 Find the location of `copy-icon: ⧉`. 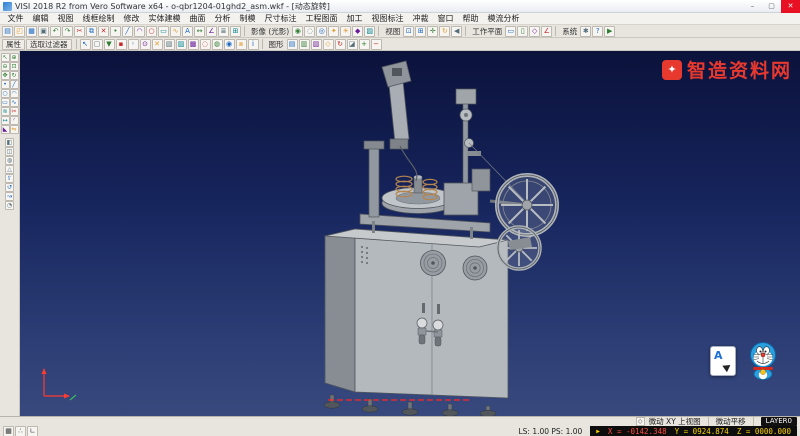

copy-icon: ⧉ is located at coordinates (91, 31).